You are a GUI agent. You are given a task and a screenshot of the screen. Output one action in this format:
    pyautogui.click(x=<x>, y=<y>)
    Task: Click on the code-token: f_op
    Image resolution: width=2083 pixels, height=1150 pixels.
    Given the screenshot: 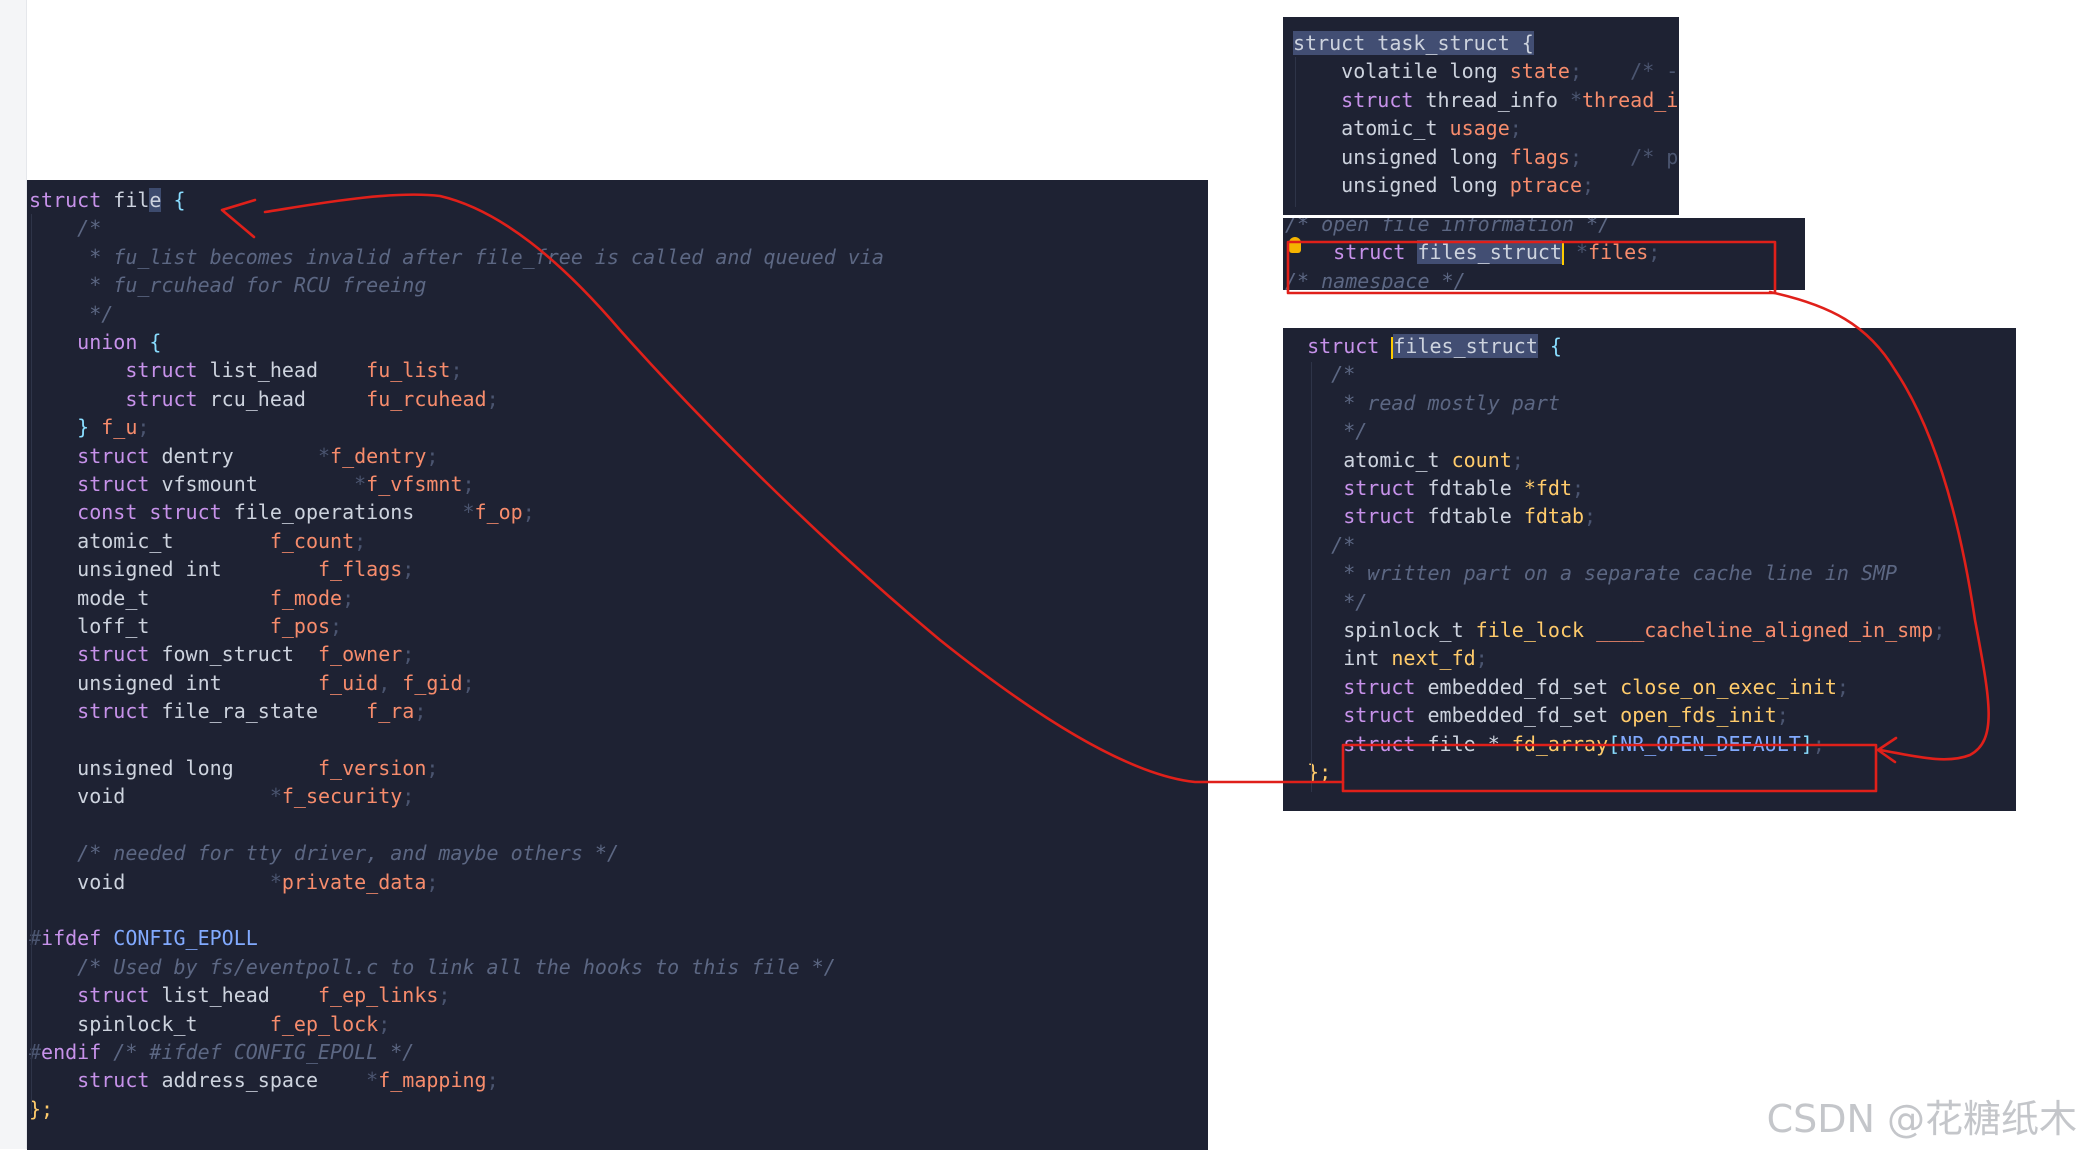 What is the action you would take?
    pyautogui.click(x=498, y=512)
    